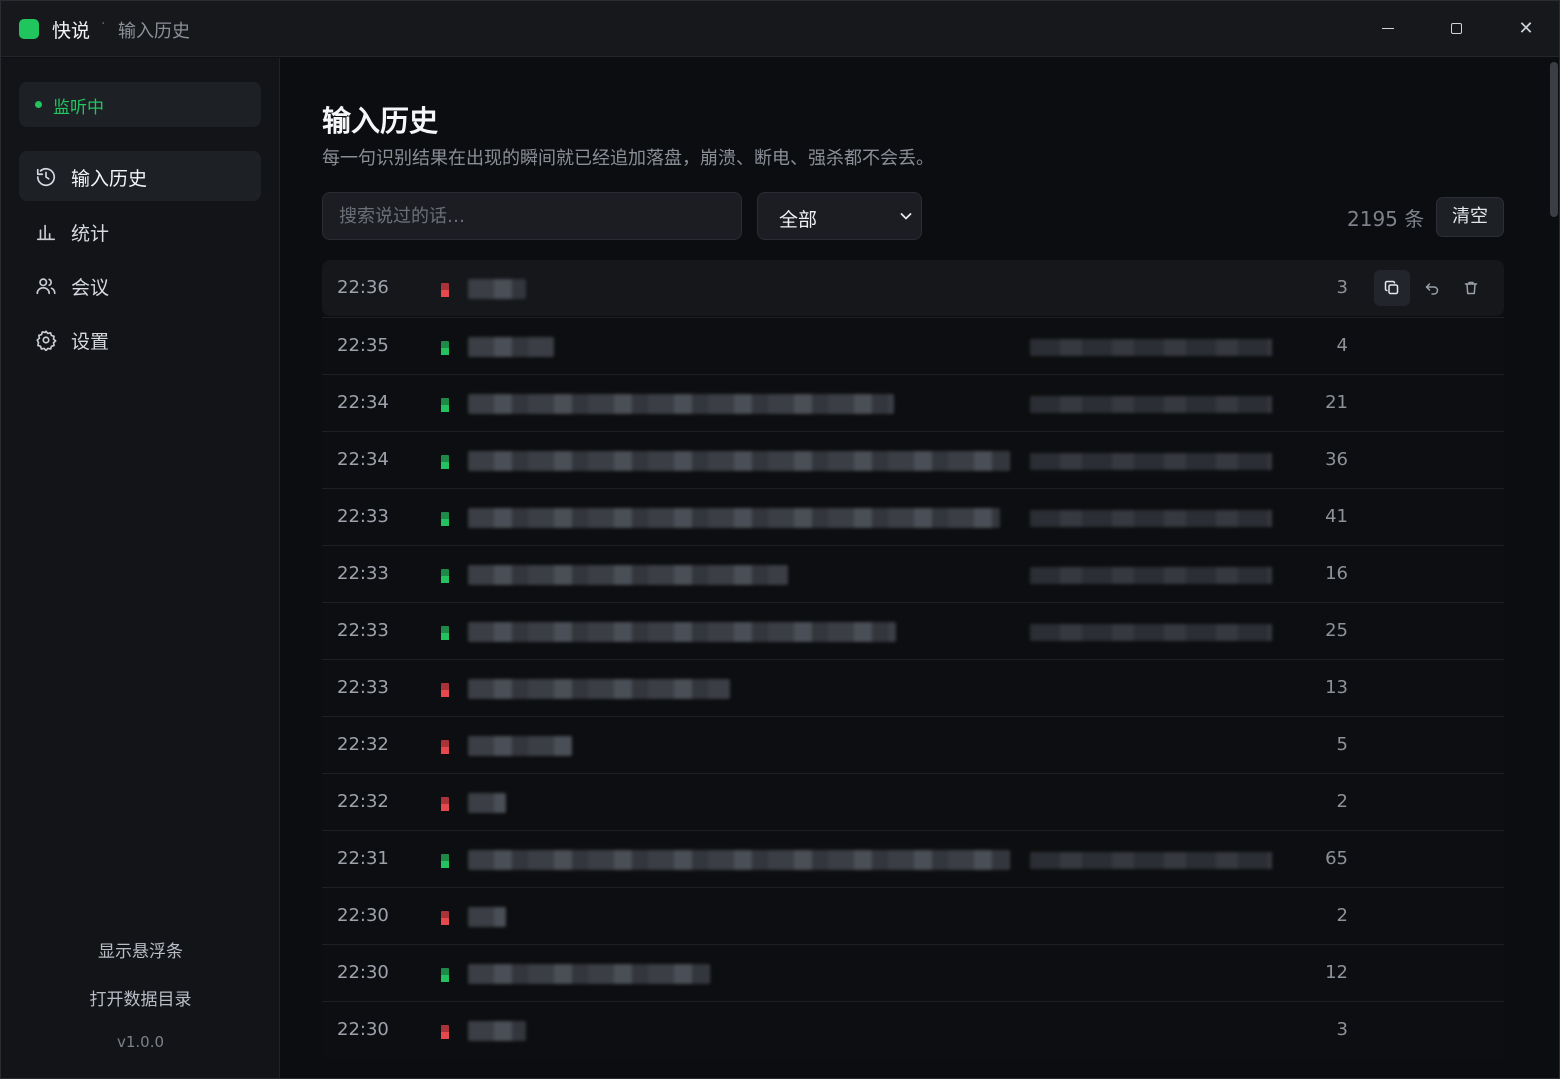 Image resolution: width=1560 pixels, height=1079 pixels. Describe the element at coordinates (78, 108) in the screenshot. I see `status-text: 监听中` at that location.